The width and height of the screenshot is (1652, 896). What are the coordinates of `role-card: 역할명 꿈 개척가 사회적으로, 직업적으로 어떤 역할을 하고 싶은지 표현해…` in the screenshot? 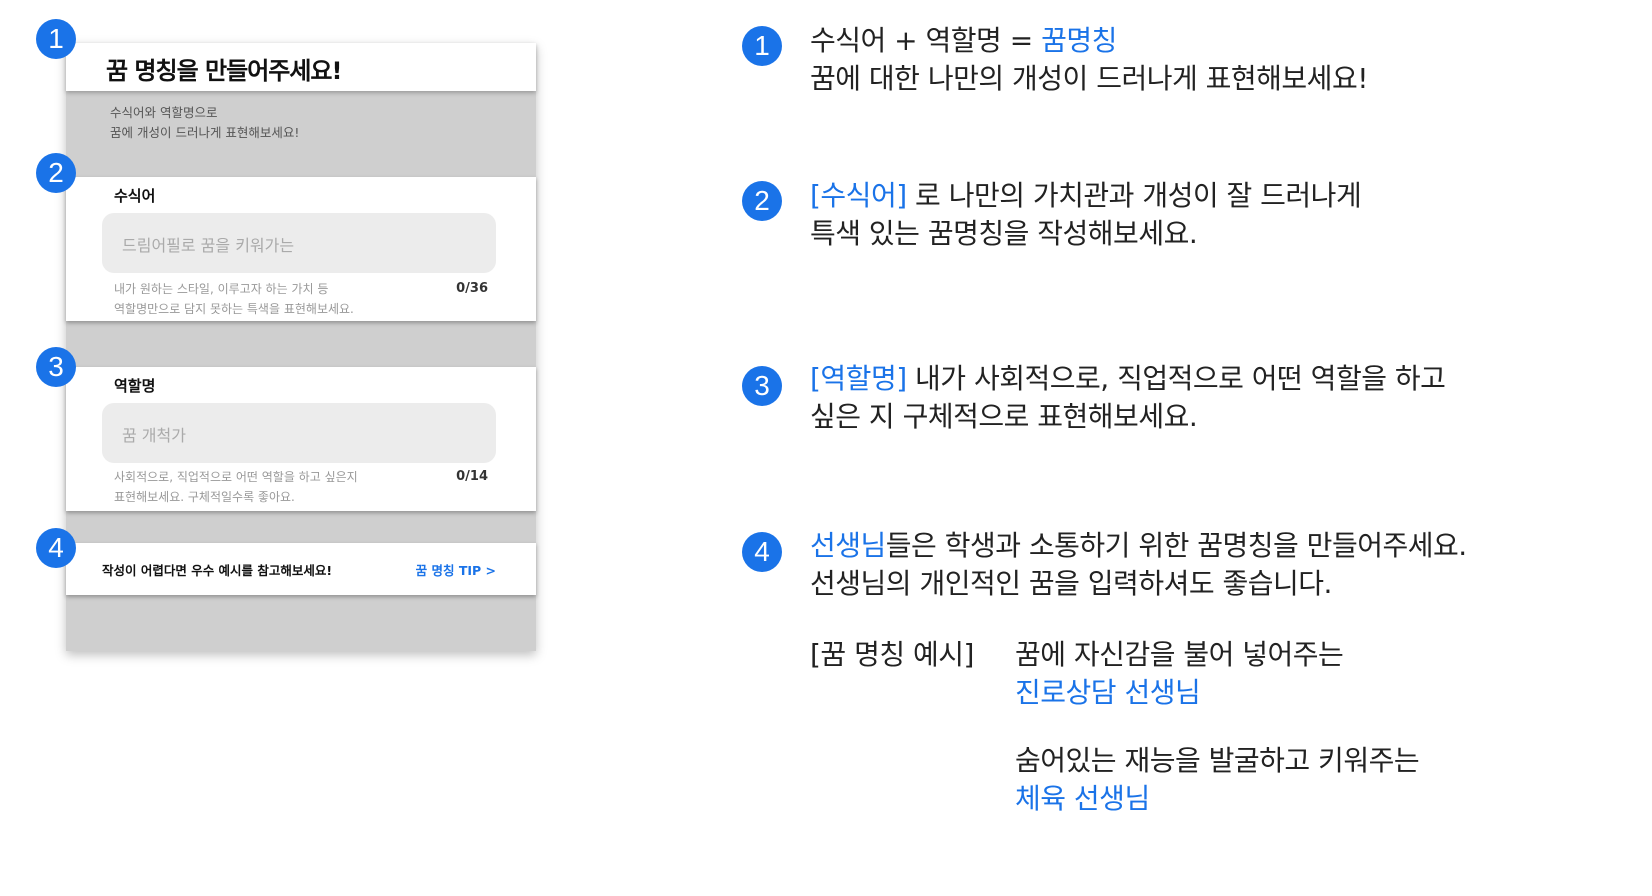 It's located at (301, 439).